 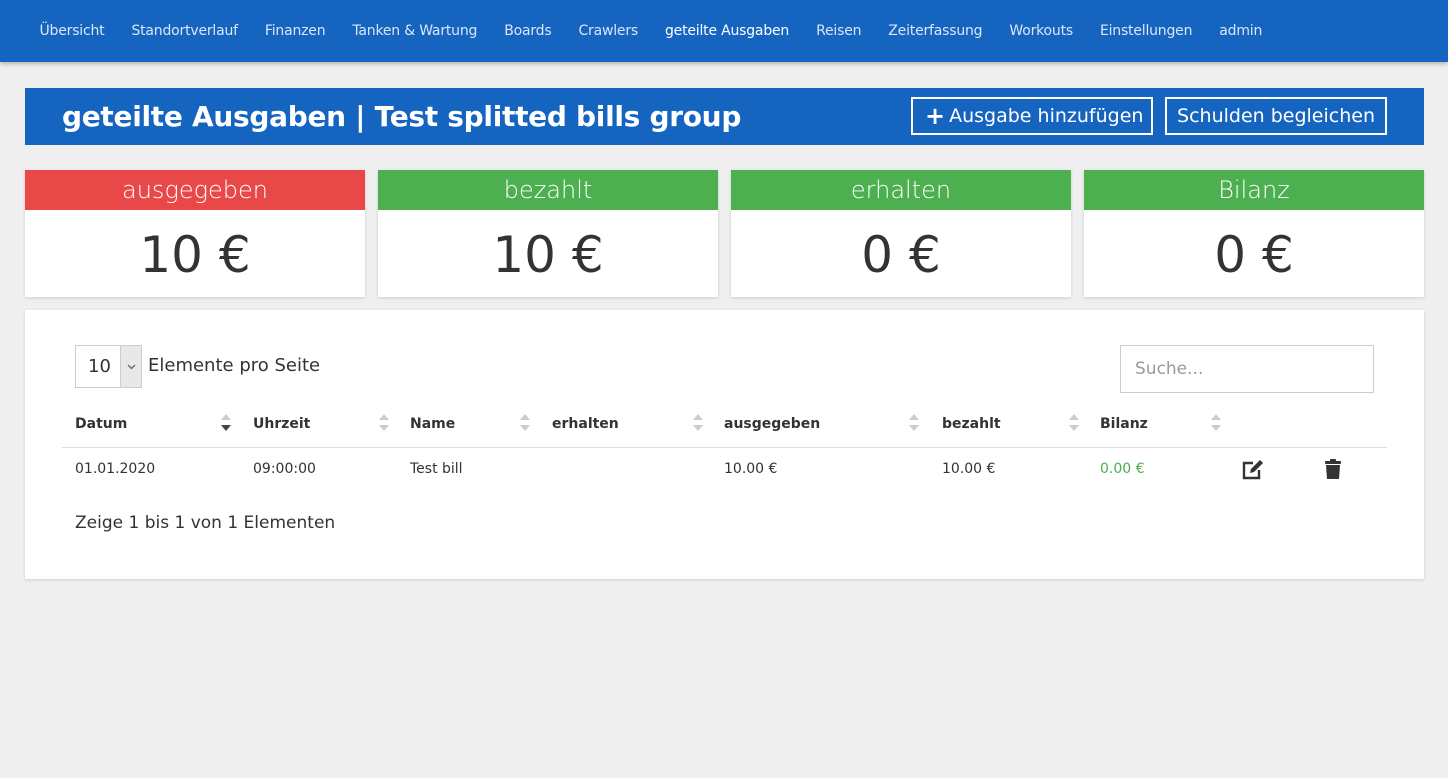 What do you see at coordinates (281, 424) in the screenshot?
I see `column-header-uhrzeit: Uhrzeit` at bounding box center [281, 424].